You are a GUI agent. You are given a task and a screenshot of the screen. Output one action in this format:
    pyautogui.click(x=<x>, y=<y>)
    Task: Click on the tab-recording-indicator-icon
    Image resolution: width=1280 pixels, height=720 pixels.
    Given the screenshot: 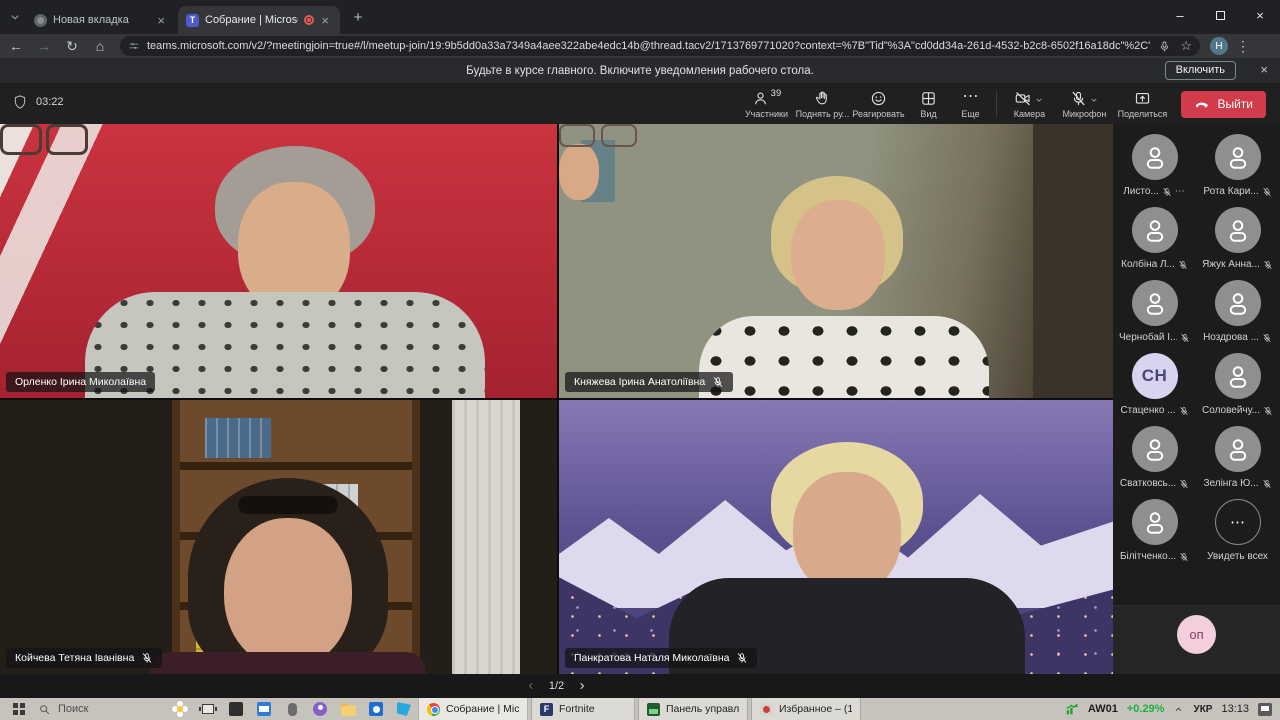 What is the action you would take?
    pyautogui.click(x=309, y=20)
    